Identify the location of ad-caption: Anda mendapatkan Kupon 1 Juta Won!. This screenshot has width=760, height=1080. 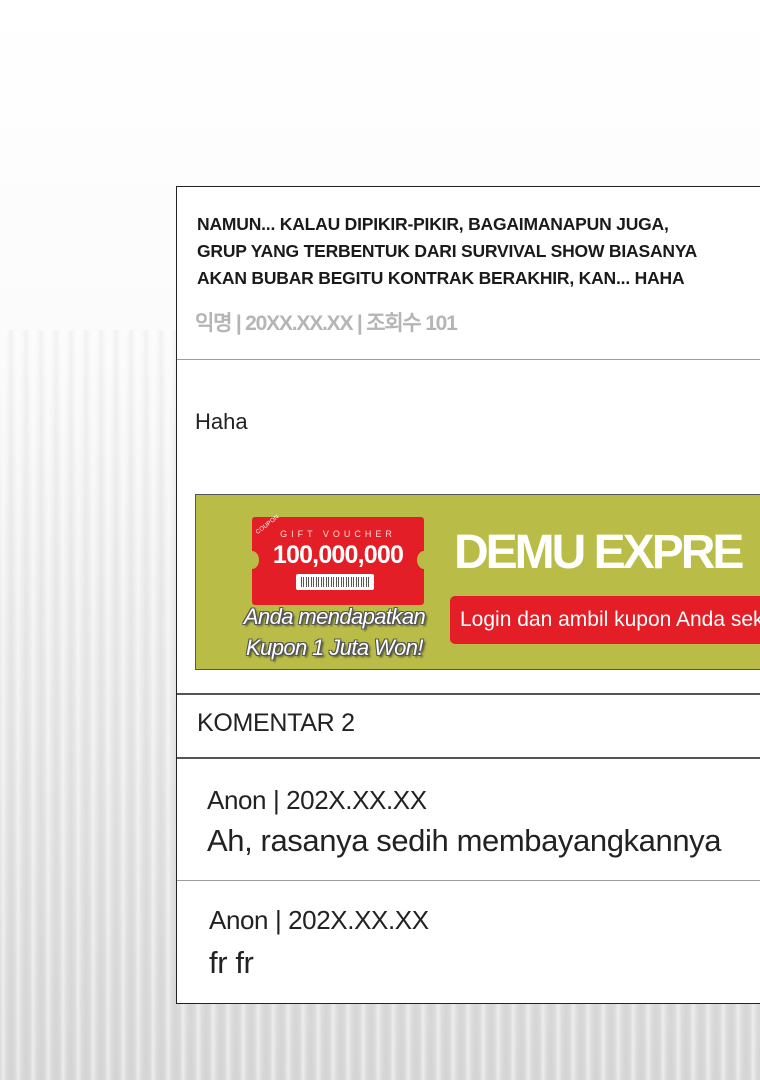
(334, 632).